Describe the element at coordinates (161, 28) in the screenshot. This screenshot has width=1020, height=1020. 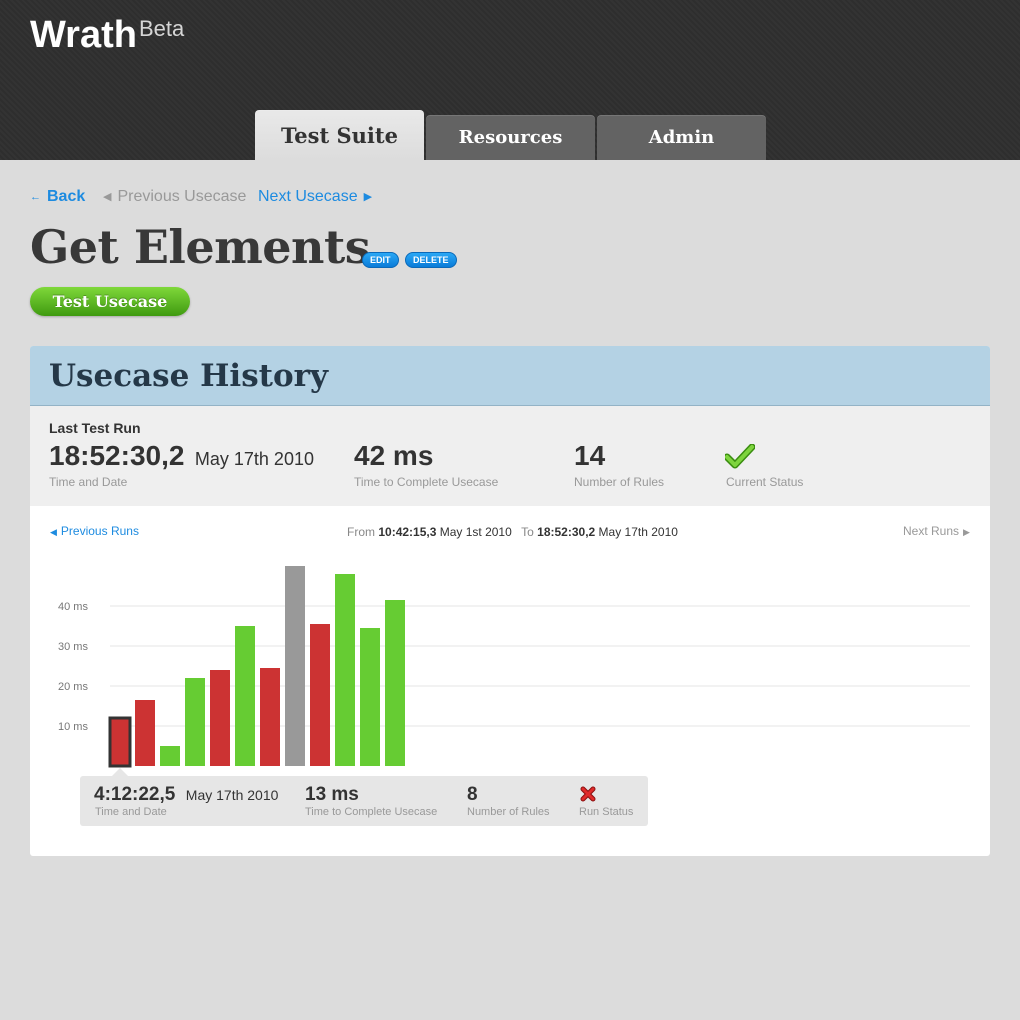
I see `beta-badge: Beta` at that location.